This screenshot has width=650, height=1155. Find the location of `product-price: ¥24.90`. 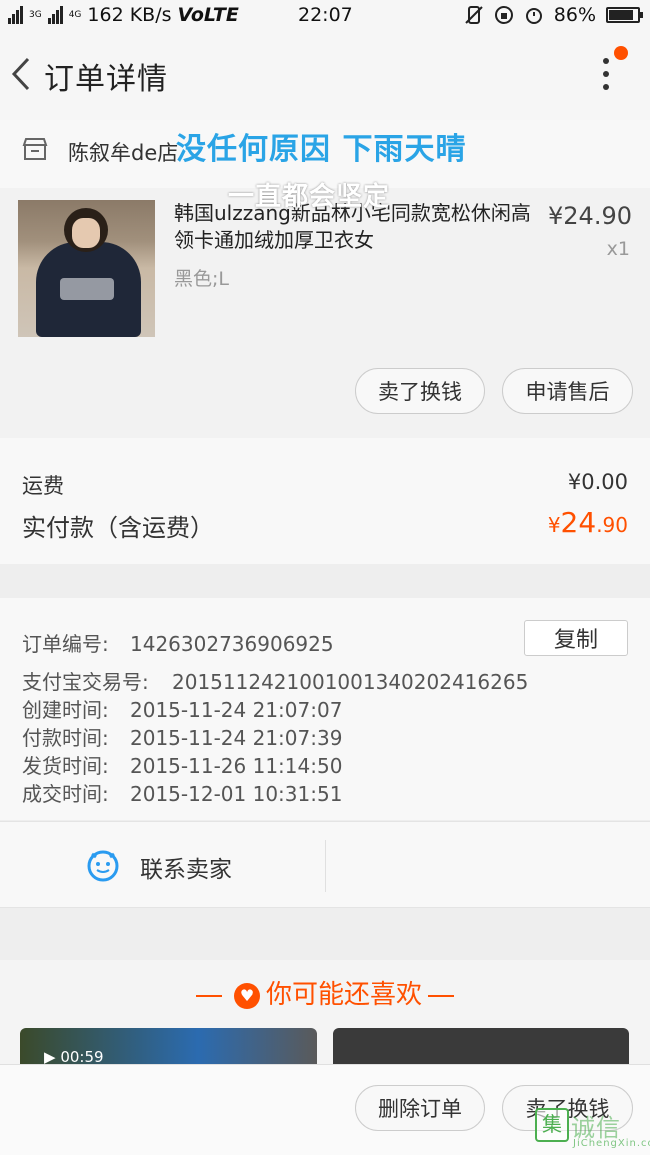

product-price: ¥24.90 is located at coordinates (590, 216).